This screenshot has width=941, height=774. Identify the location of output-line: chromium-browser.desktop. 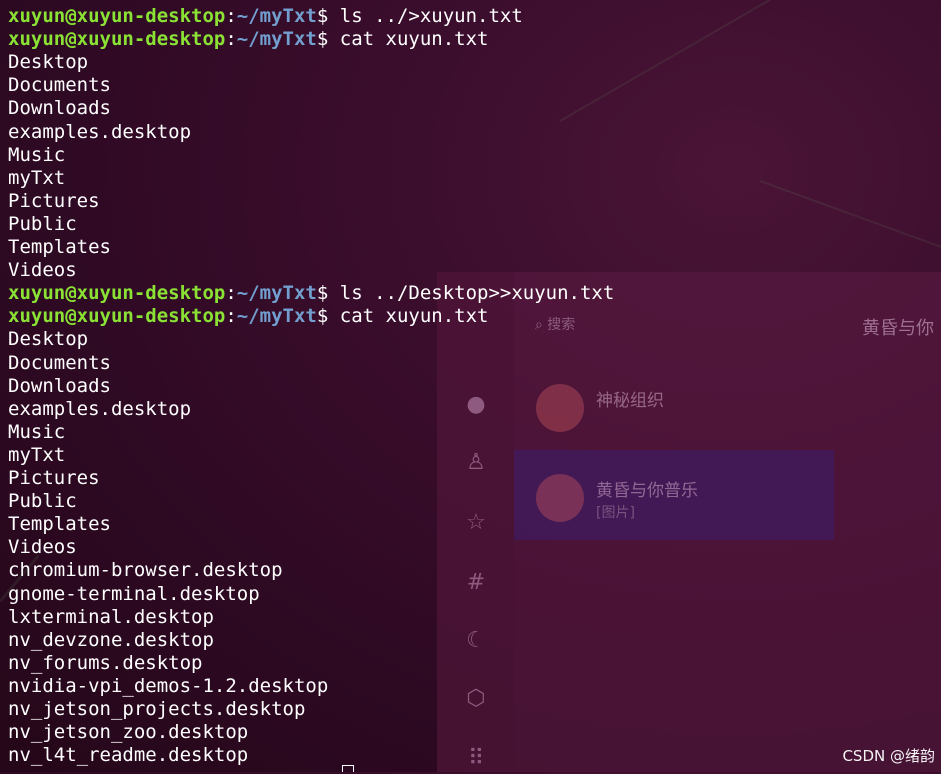
(145, 570).